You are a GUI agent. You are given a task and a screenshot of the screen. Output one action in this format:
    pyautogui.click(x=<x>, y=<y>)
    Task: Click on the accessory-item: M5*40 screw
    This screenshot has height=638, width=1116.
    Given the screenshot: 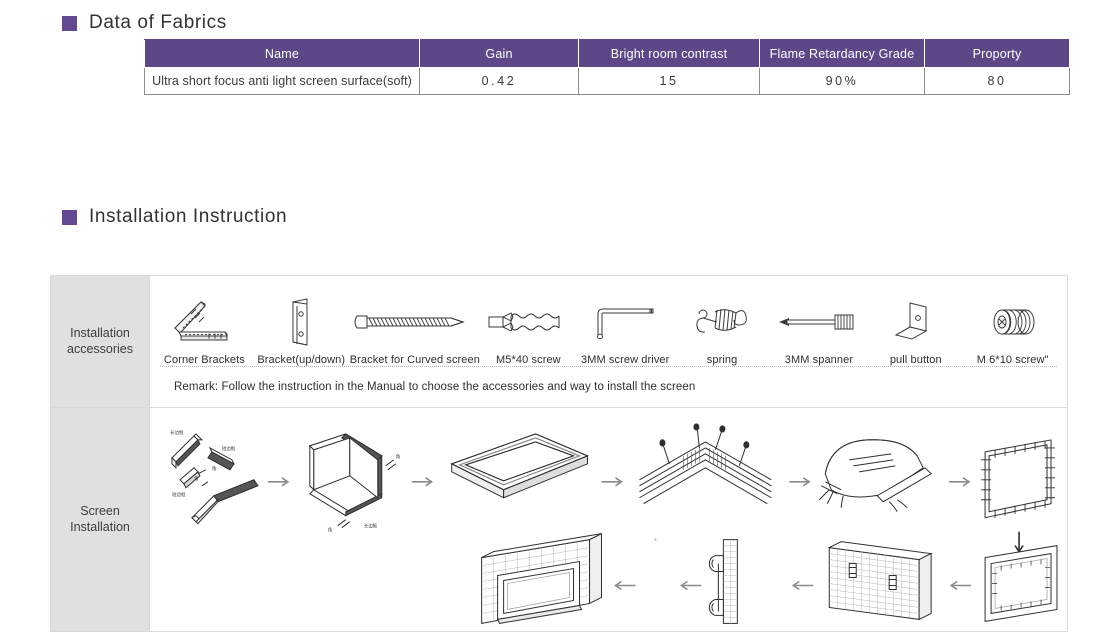 What is the action you would take?
    pyautogui.click(x=528, y=321)
    